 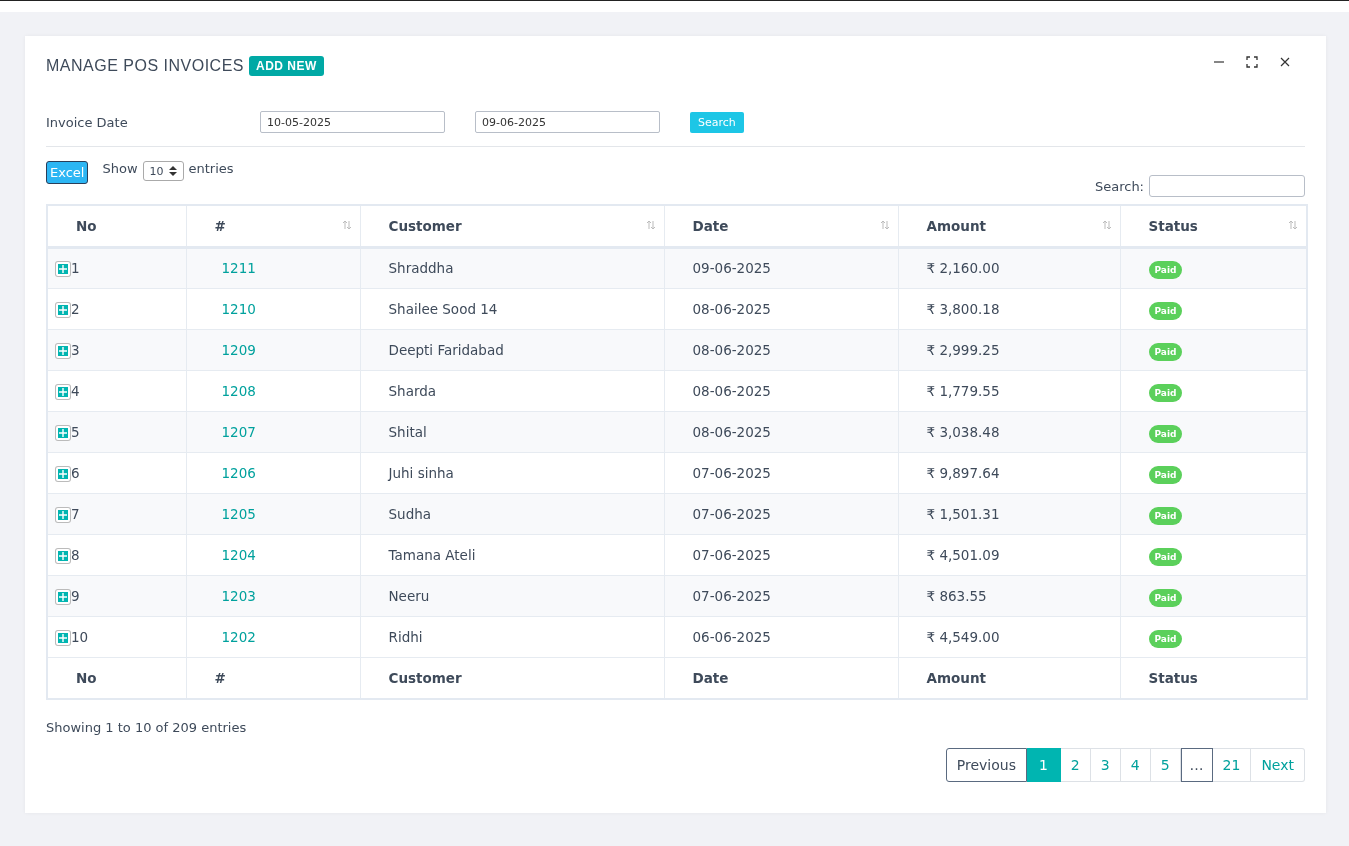 What do you see at coordinates (1009, 554) in the screenshot?
I see `table-cell: ₹ 4,501.09` at bounding box center [1009, 554].